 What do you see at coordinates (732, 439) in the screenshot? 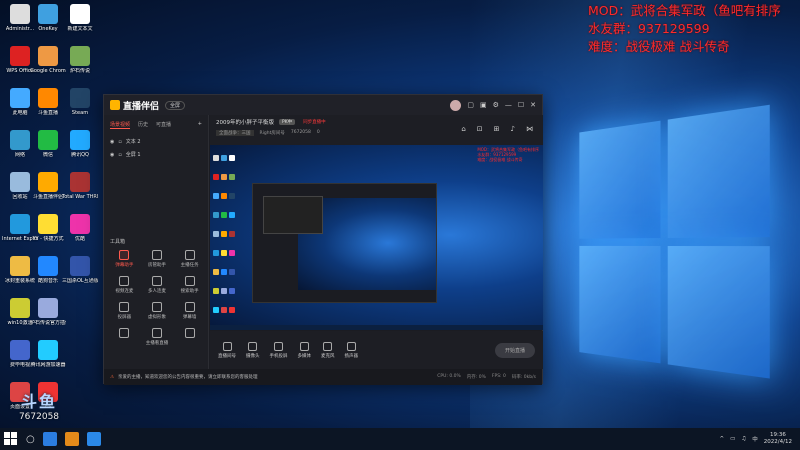
I see `network-icon: ▭` at bounding box center [732, 439].